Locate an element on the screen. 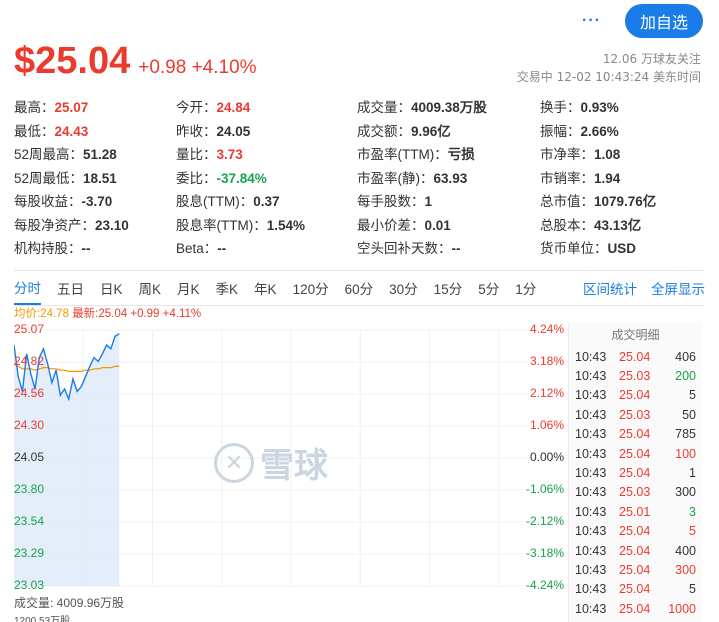 The height and width of the screenshot is (622, 719). trade-row: 10:43 25.04 1 is located at coordinates (635, 472).